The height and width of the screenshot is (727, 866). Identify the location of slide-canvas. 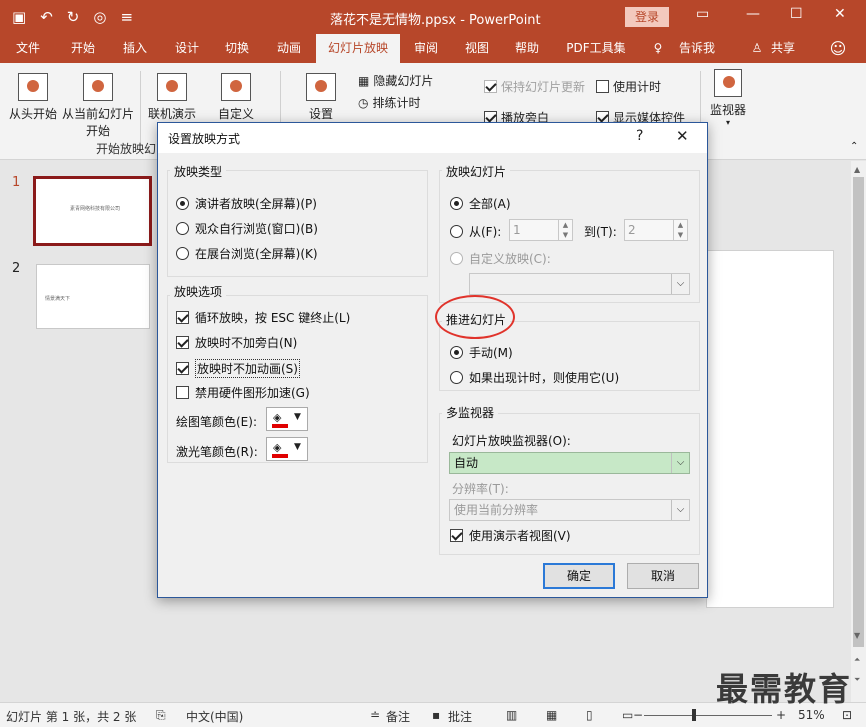
(770, 429).